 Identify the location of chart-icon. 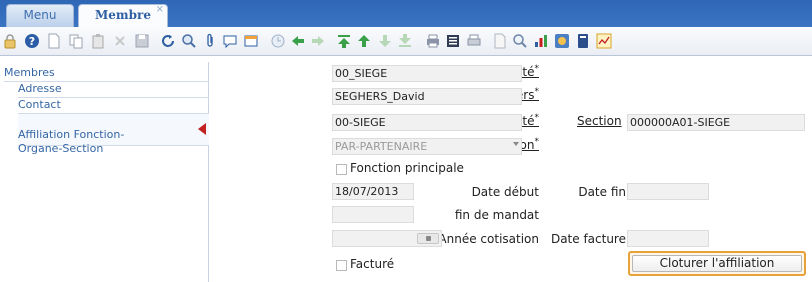
(541, 41).